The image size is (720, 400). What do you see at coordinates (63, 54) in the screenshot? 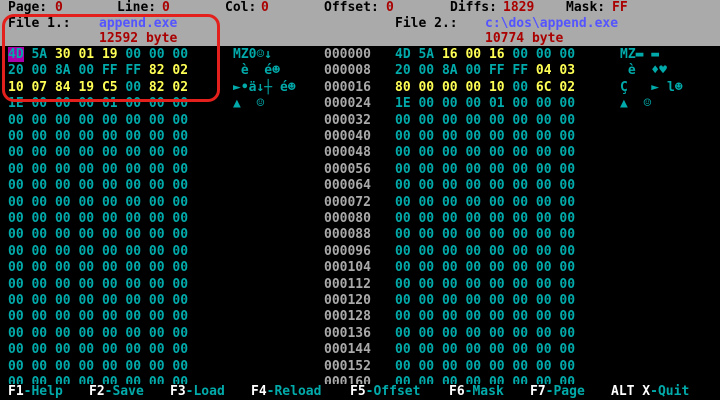
I see `hex-byte: 30` at bounding box center [63, 54].